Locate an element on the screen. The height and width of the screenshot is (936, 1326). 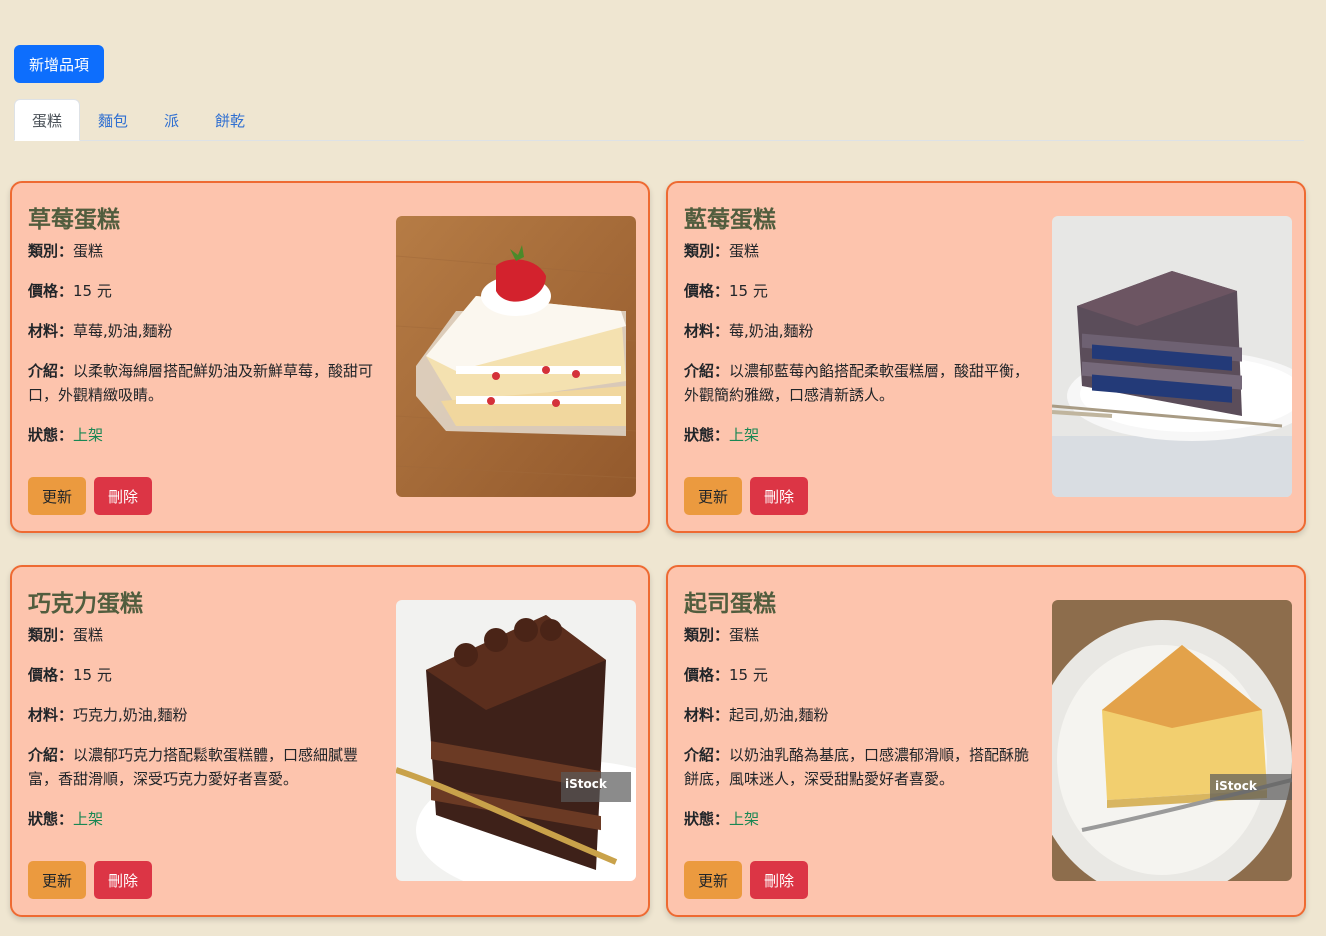
cheesecake-image: iStock is located at coordinates (1172, 740).